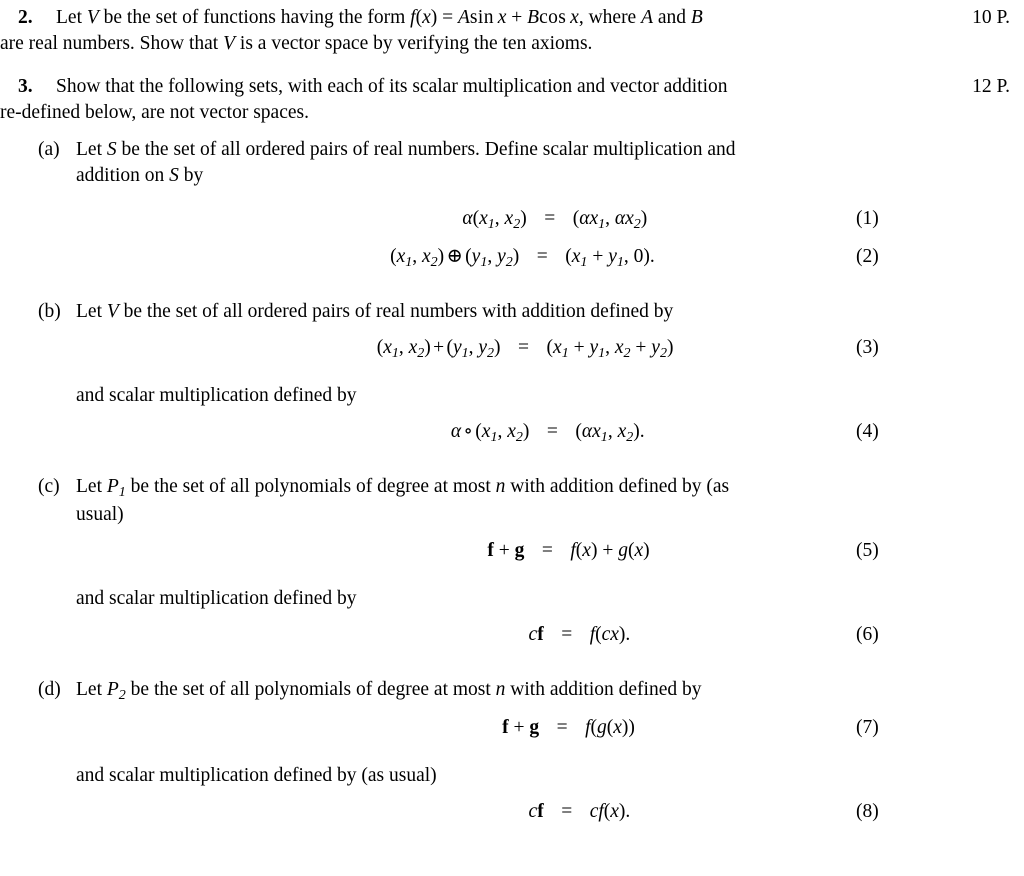 This screenshot has height=876, width=1024. Describe the element at coordinates (465, 352) in the screenshot. I see `eq3-sub3: 1` at that location.